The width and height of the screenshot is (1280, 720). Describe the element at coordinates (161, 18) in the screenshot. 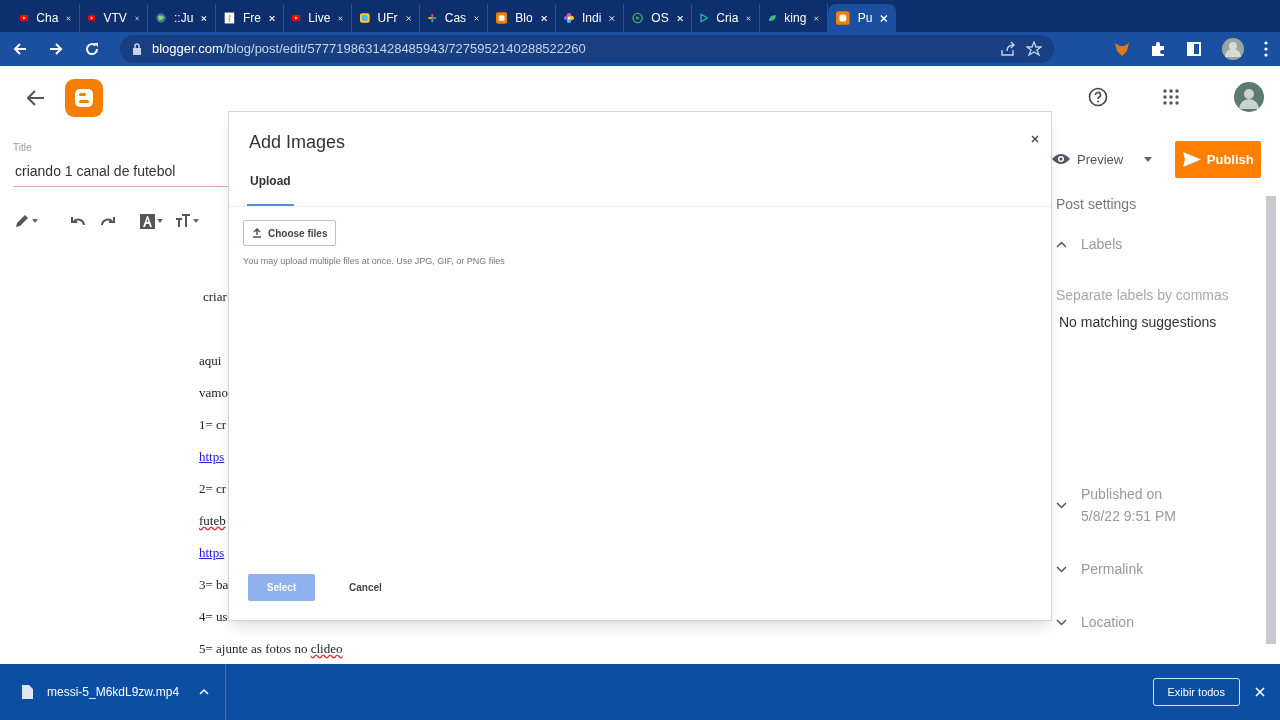

I see `globe-icon` at that location.